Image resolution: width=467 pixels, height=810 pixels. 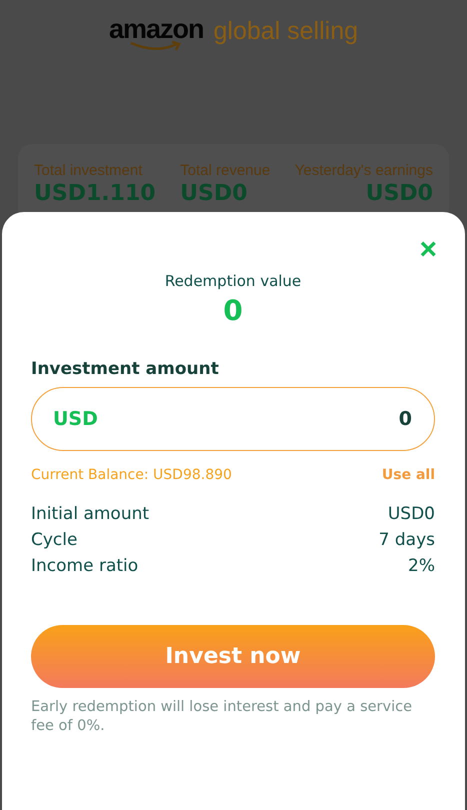 What do you see at coordinates (125, 369) in the screenshot?
I see `amount-label: Investment amount` at bounding box center [125, 369].